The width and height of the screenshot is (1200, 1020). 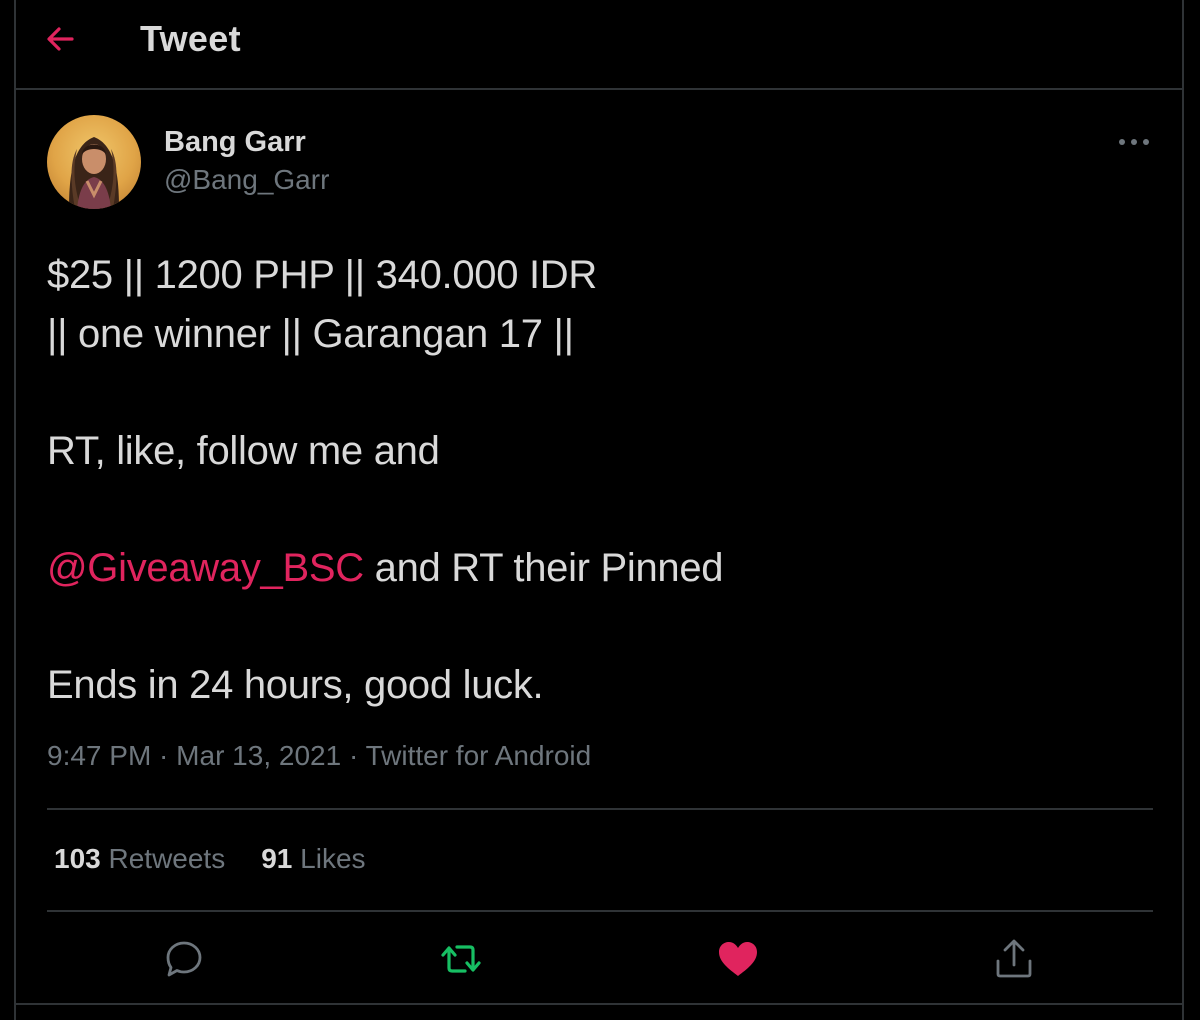 What do you see at coordinates (246, 180) in the screenshot?
I see `author-handle: @Bang_Garr` at bounding box center [246, 180].